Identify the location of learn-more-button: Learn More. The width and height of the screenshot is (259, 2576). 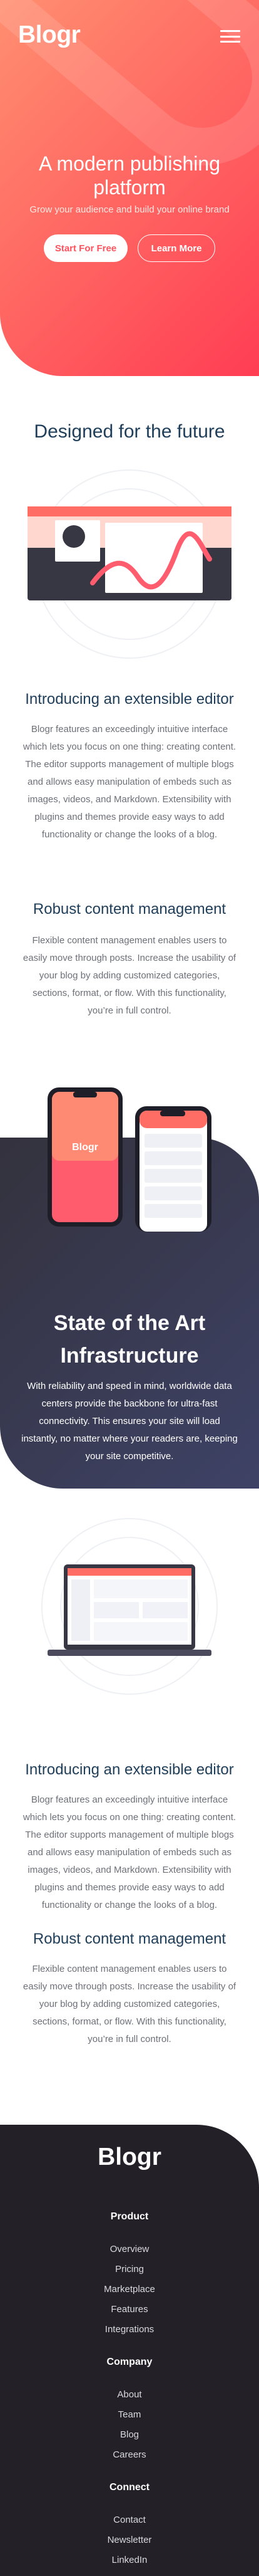
(176, 248).